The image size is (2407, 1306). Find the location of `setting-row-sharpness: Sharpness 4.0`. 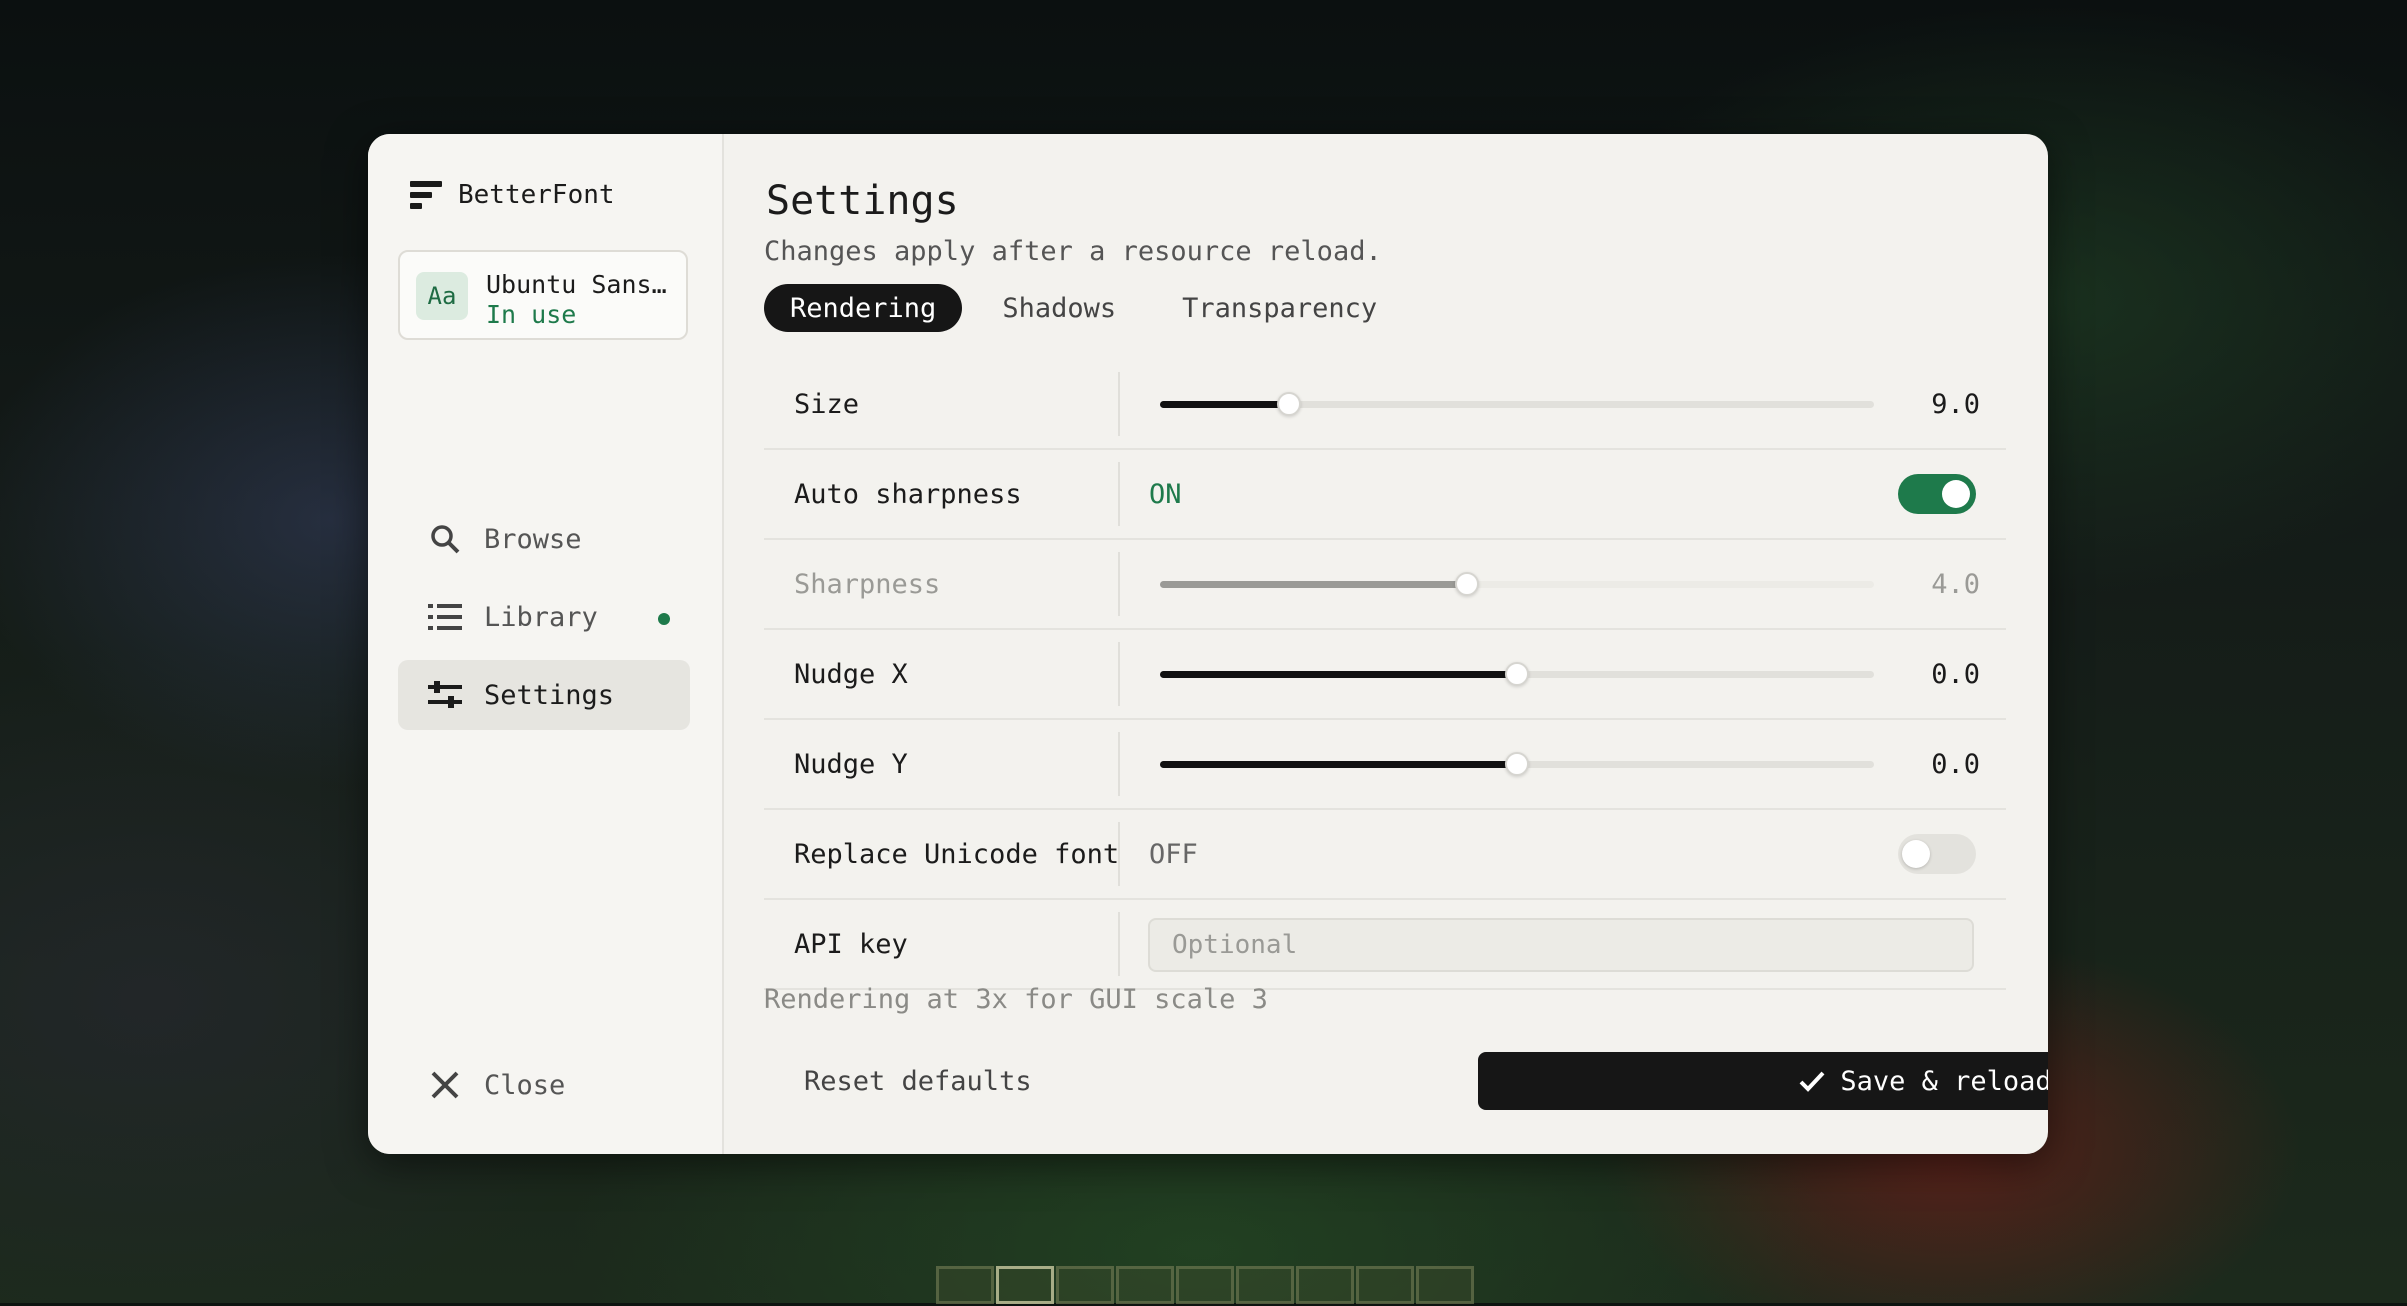

setting-row-sharpness: Sharpness 4.0 is located at coordinates (1385, 585).